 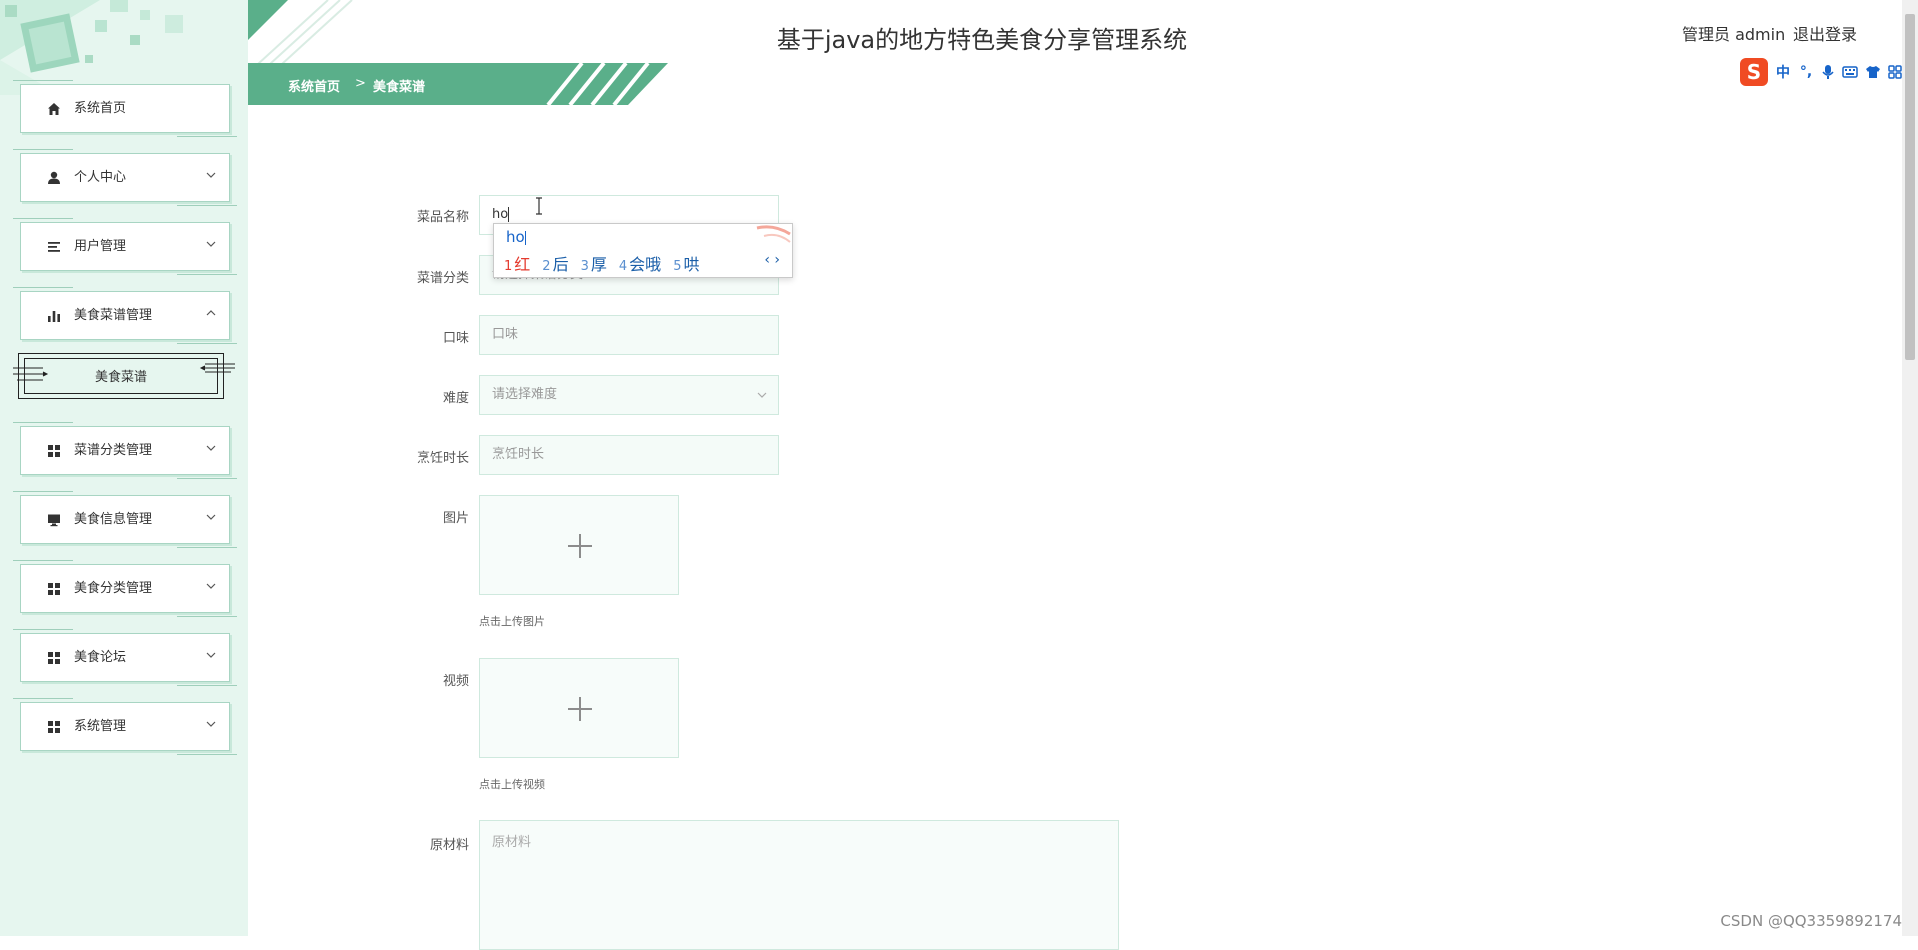 I want to click on chevron-up-icon, so click(x=211, y=313).